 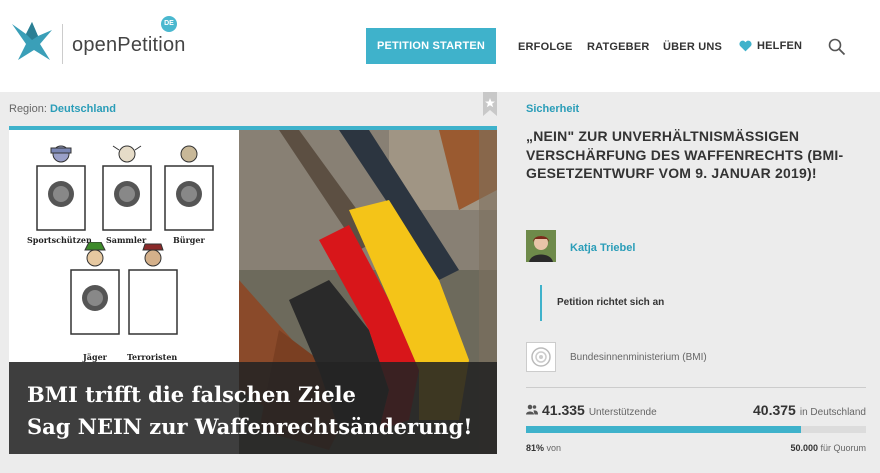 What do you see at coordinates (129, 45) in the screenshot?
I see `logo-text: openPetition` at bounding box center [129, 45].